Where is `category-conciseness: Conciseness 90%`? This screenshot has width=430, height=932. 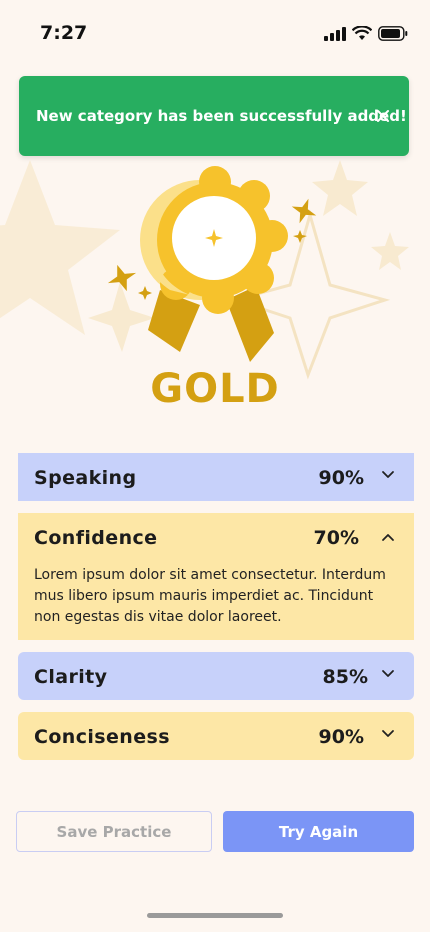
category-conciseness: Conciseness 90% is located at coordinates (216, 736).